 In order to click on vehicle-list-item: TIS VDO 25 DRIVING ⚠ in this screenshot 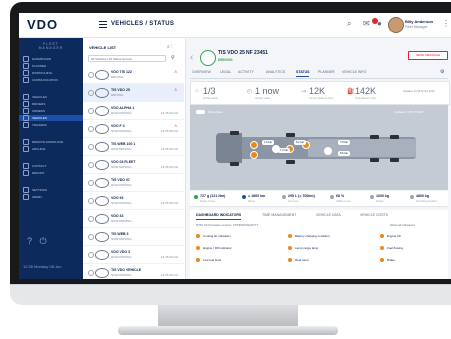, I will do `click(133, 93)`.